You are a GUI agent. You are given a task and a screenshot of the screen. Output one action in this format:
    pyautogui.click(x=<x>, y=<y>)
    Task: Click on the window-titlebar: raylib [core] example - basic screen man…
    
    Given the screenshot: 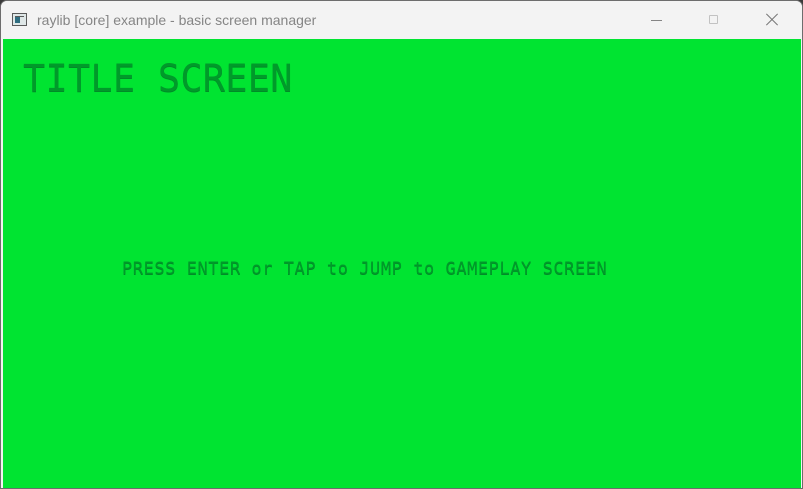 What is the action you would take?
    pyautogui.click(x=401, y=20)
    